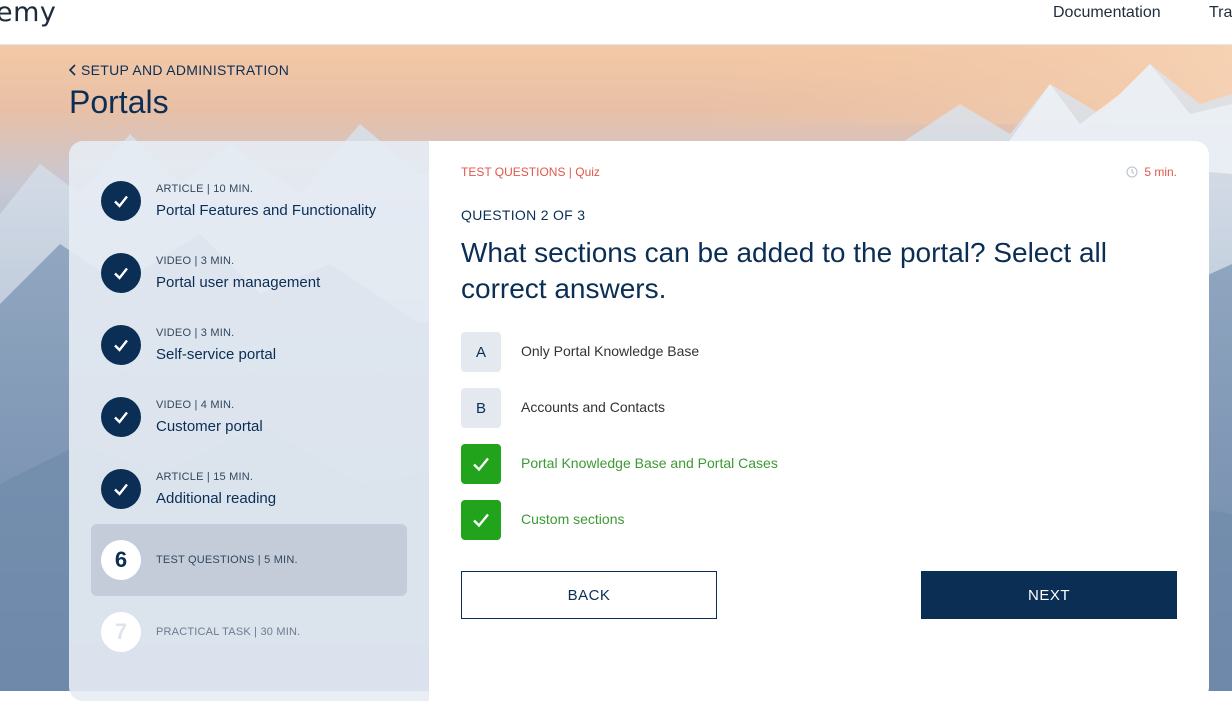  I want to click on answer-option-selected: Portal Knowledge Base and Portal Cases, so click(761, 464).